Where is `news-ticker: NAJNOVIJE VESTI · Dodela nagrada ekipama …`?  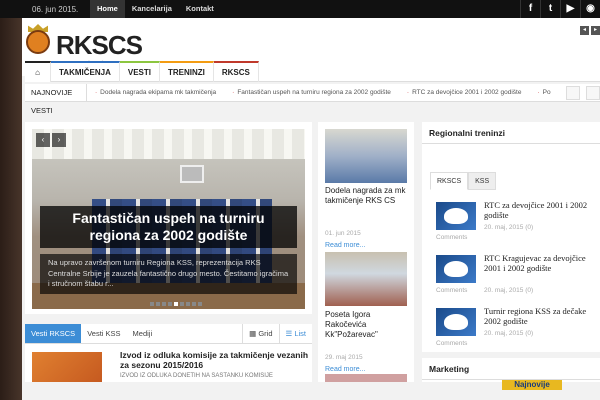
news-ticker: NAJNOVIJE VESTI · Dodela nagrada ekipama … is located at coordinates (312, 99).